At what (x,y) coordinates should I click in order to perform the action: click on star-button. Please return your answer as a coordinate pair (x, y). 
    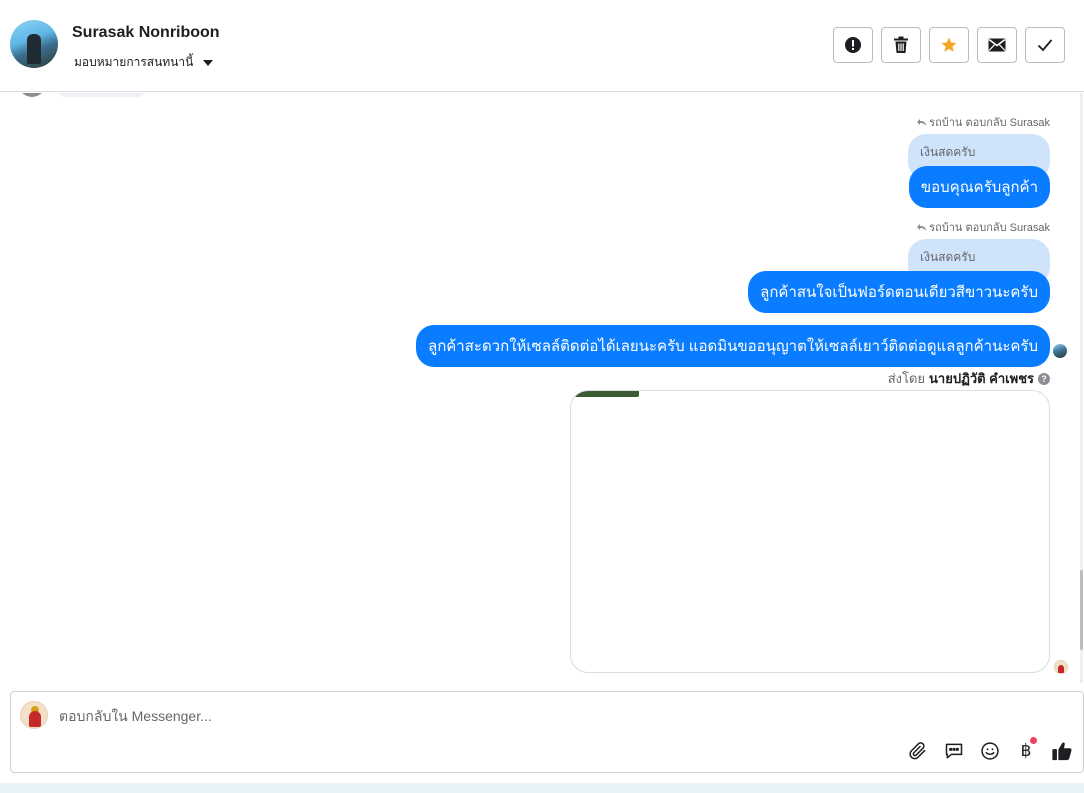
    Looking at the image, I should click on (949, 45).